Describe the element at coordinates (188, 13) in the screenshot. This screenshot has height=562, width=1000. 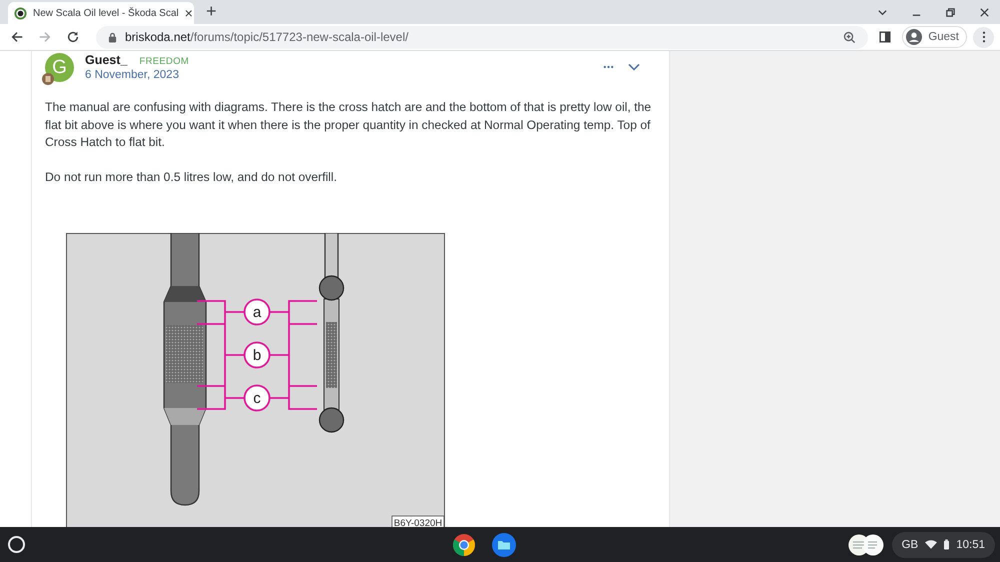
I see `close-tab-button: ×` at that location.